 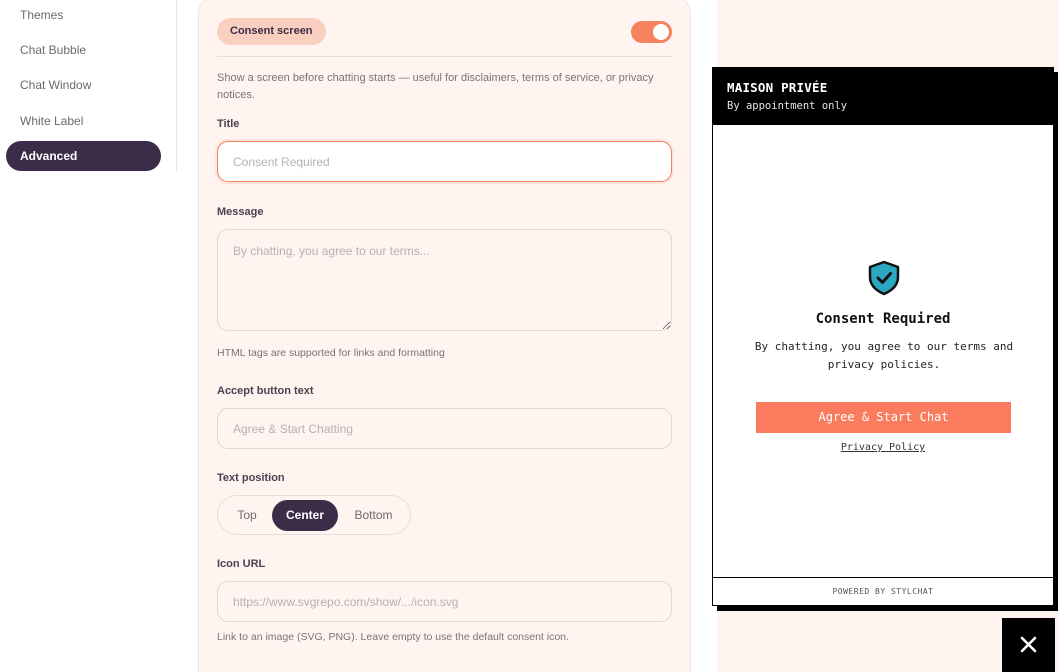 I want to click on widget-tagline: By appointment only, so click(x=787, y=106).